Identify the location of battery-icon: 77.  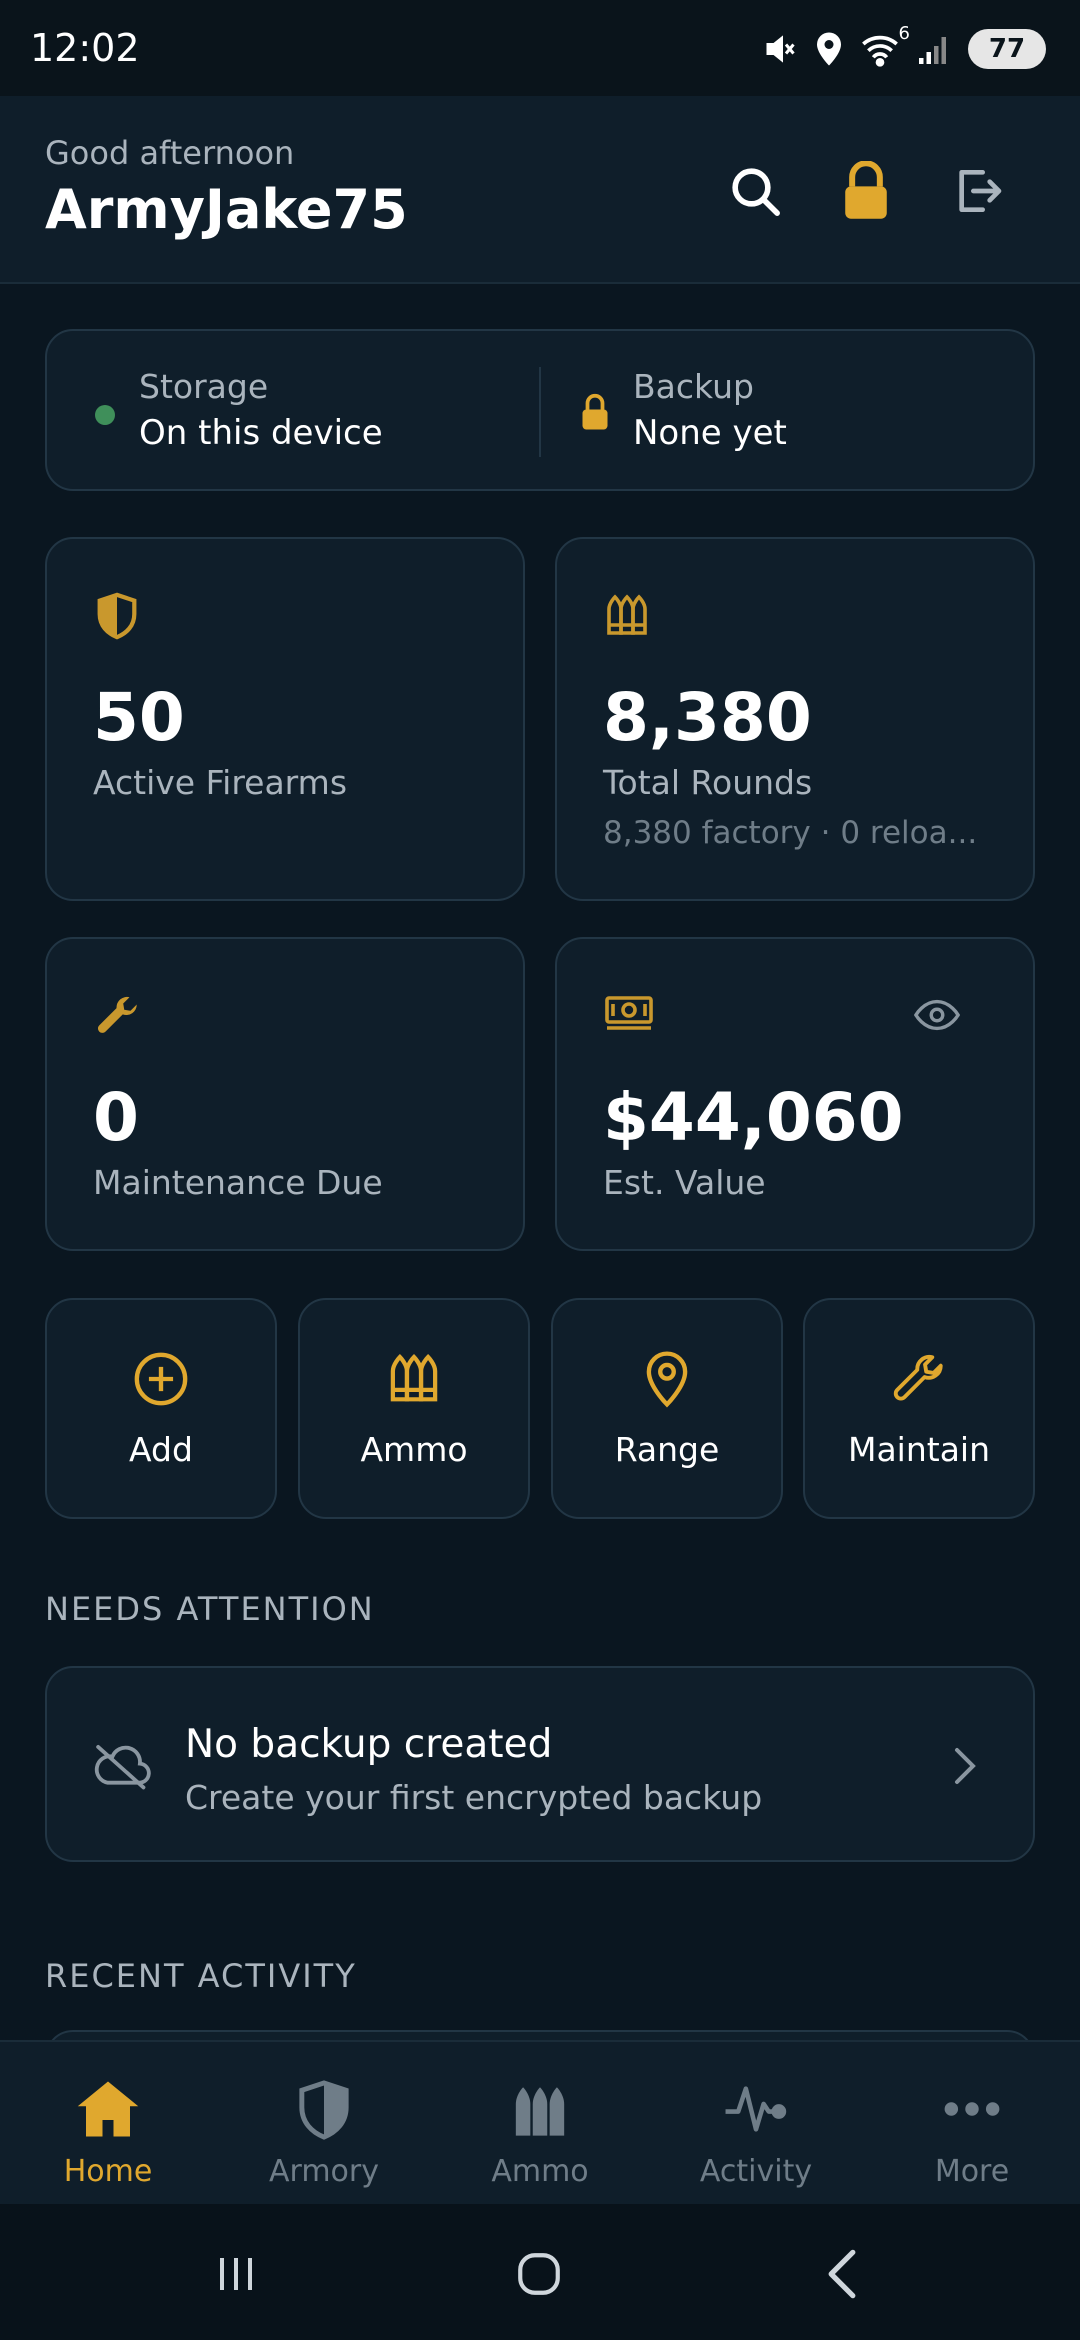
(1007, 49).